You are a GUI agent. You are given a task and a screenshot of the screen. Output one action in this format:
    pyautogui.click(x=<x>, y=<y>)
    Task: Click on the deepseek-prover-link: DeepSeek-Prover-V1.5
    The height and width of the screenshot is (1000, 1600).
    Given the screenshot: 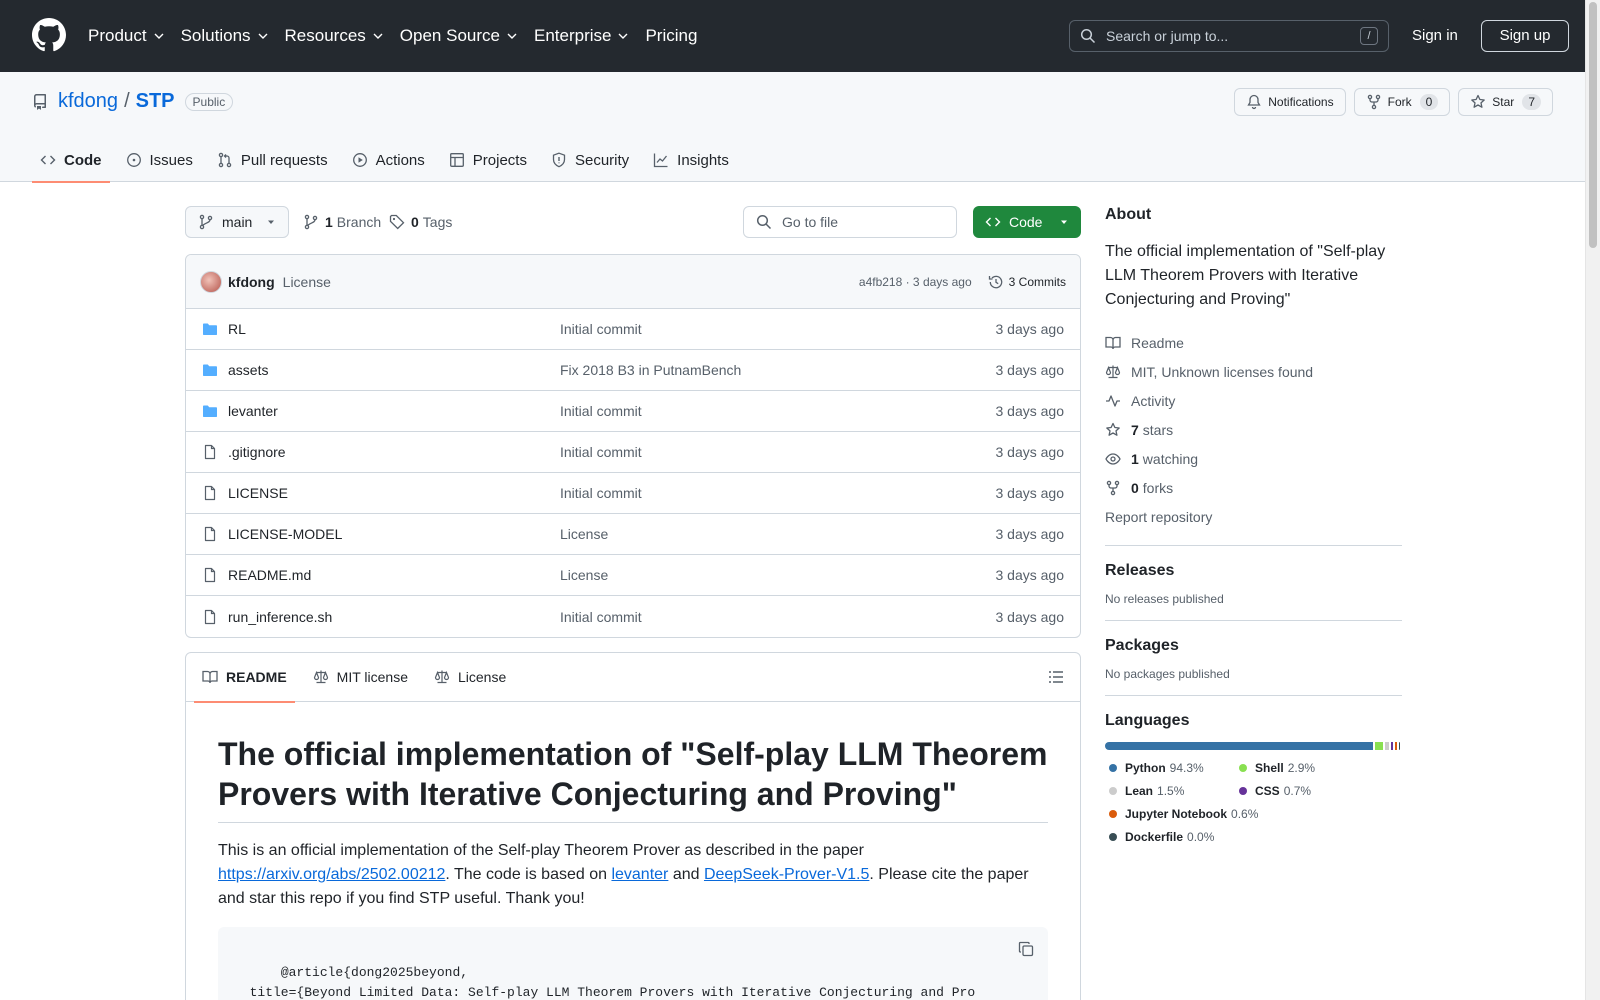 What is the action you would take?
    pyautogui.click(x=786, y=874)
    